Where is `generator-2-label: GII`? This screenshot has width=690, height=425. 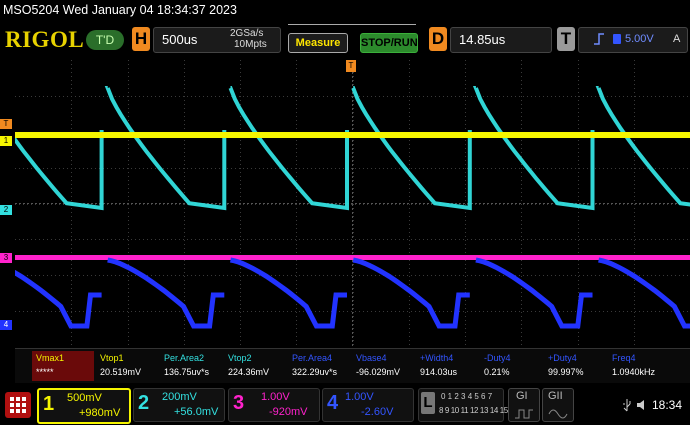
generator-2-label: GII is located at coordinates (555, 396).